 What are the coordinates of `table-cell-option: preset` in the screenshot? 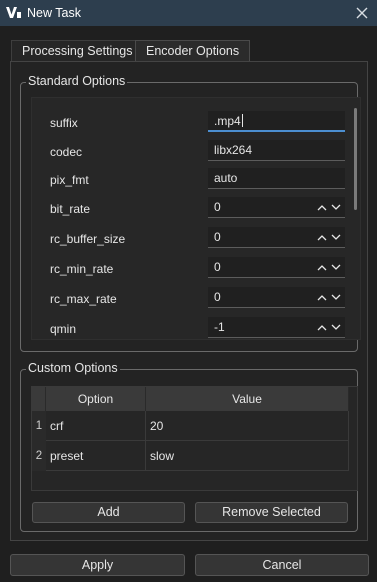 It's located at (96, 456).